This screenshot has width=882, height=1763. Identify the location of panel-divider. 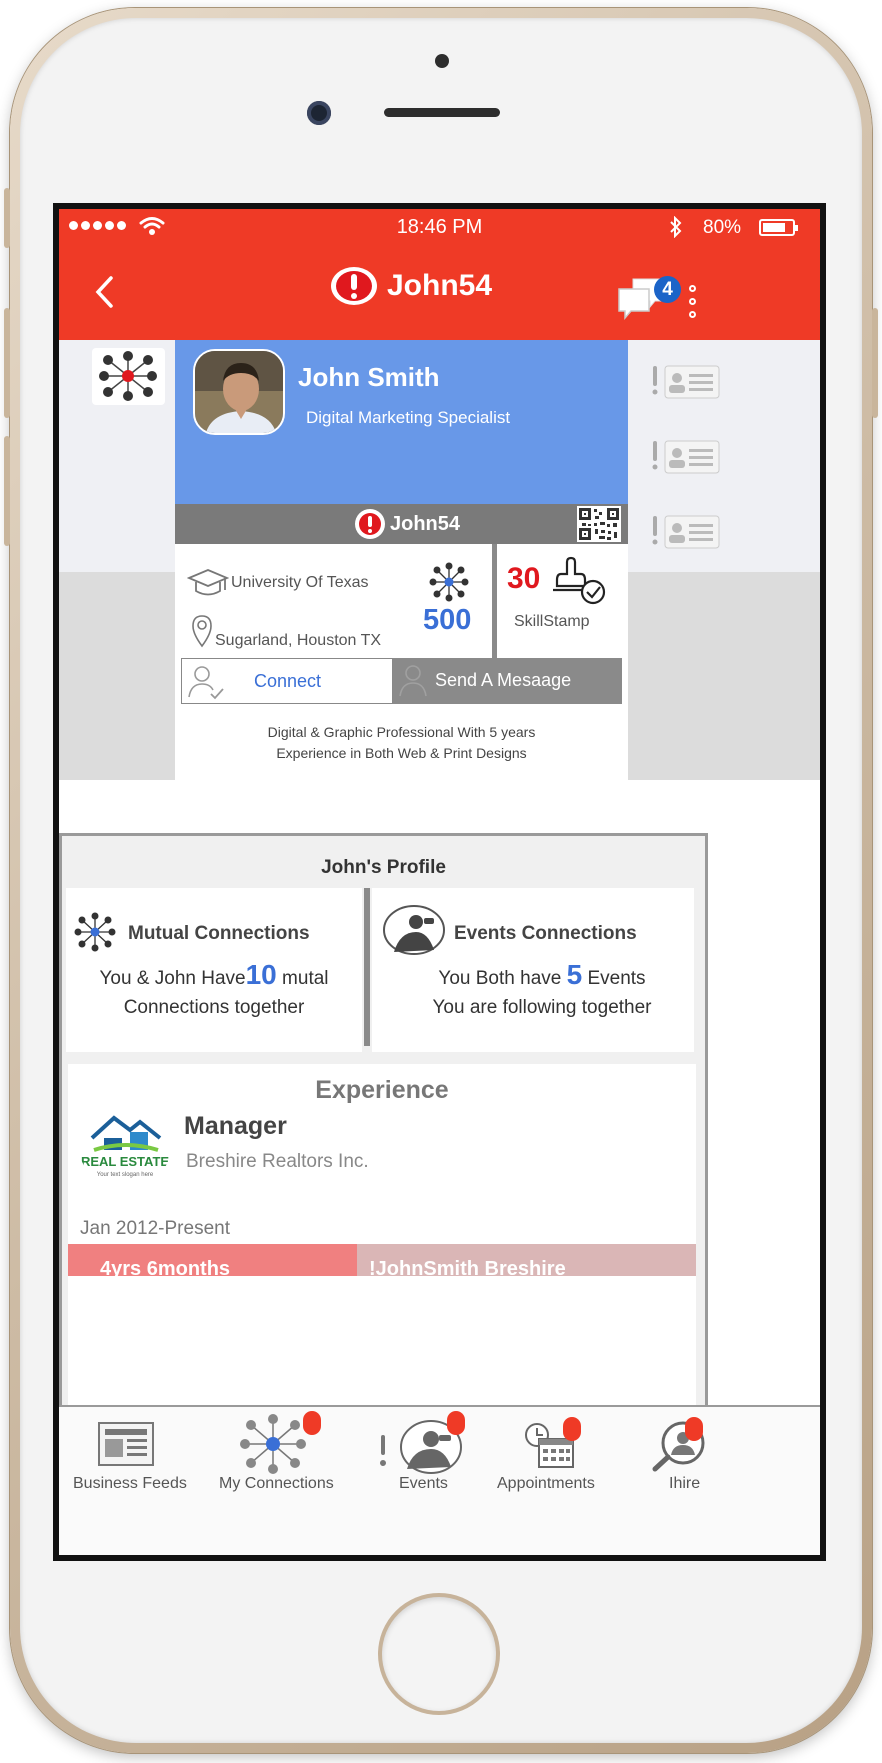
(367, 967).